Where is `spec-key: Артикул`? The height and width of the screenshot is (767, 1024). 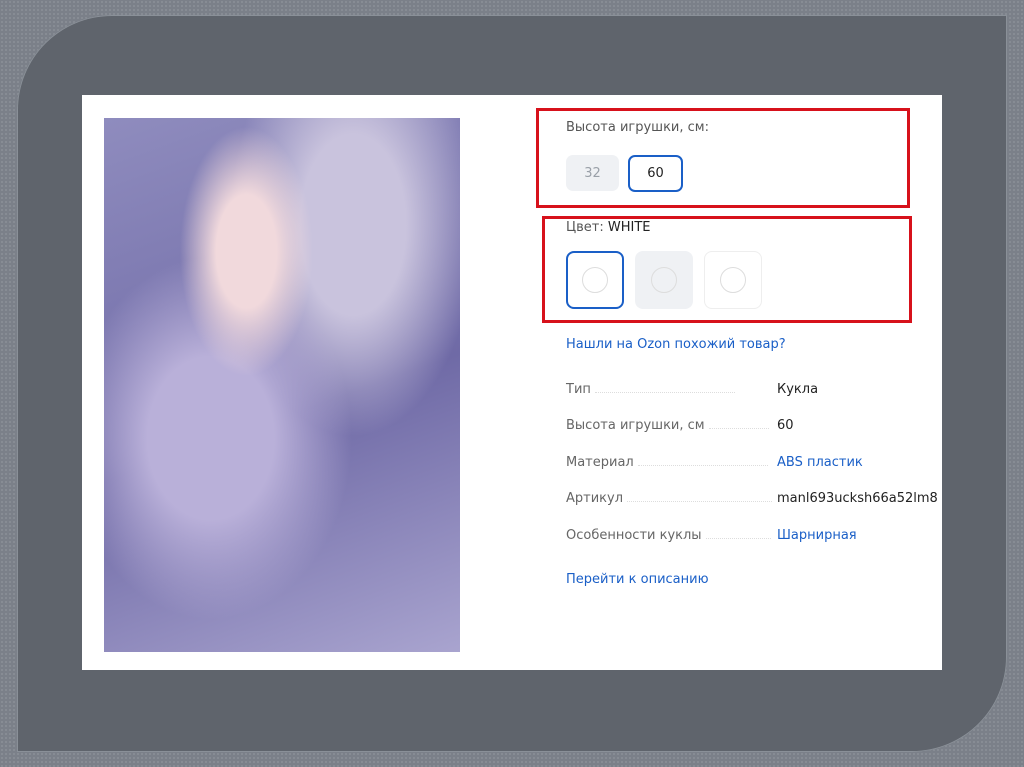 spec-key: Артикул is located at coordinates (595, 498).